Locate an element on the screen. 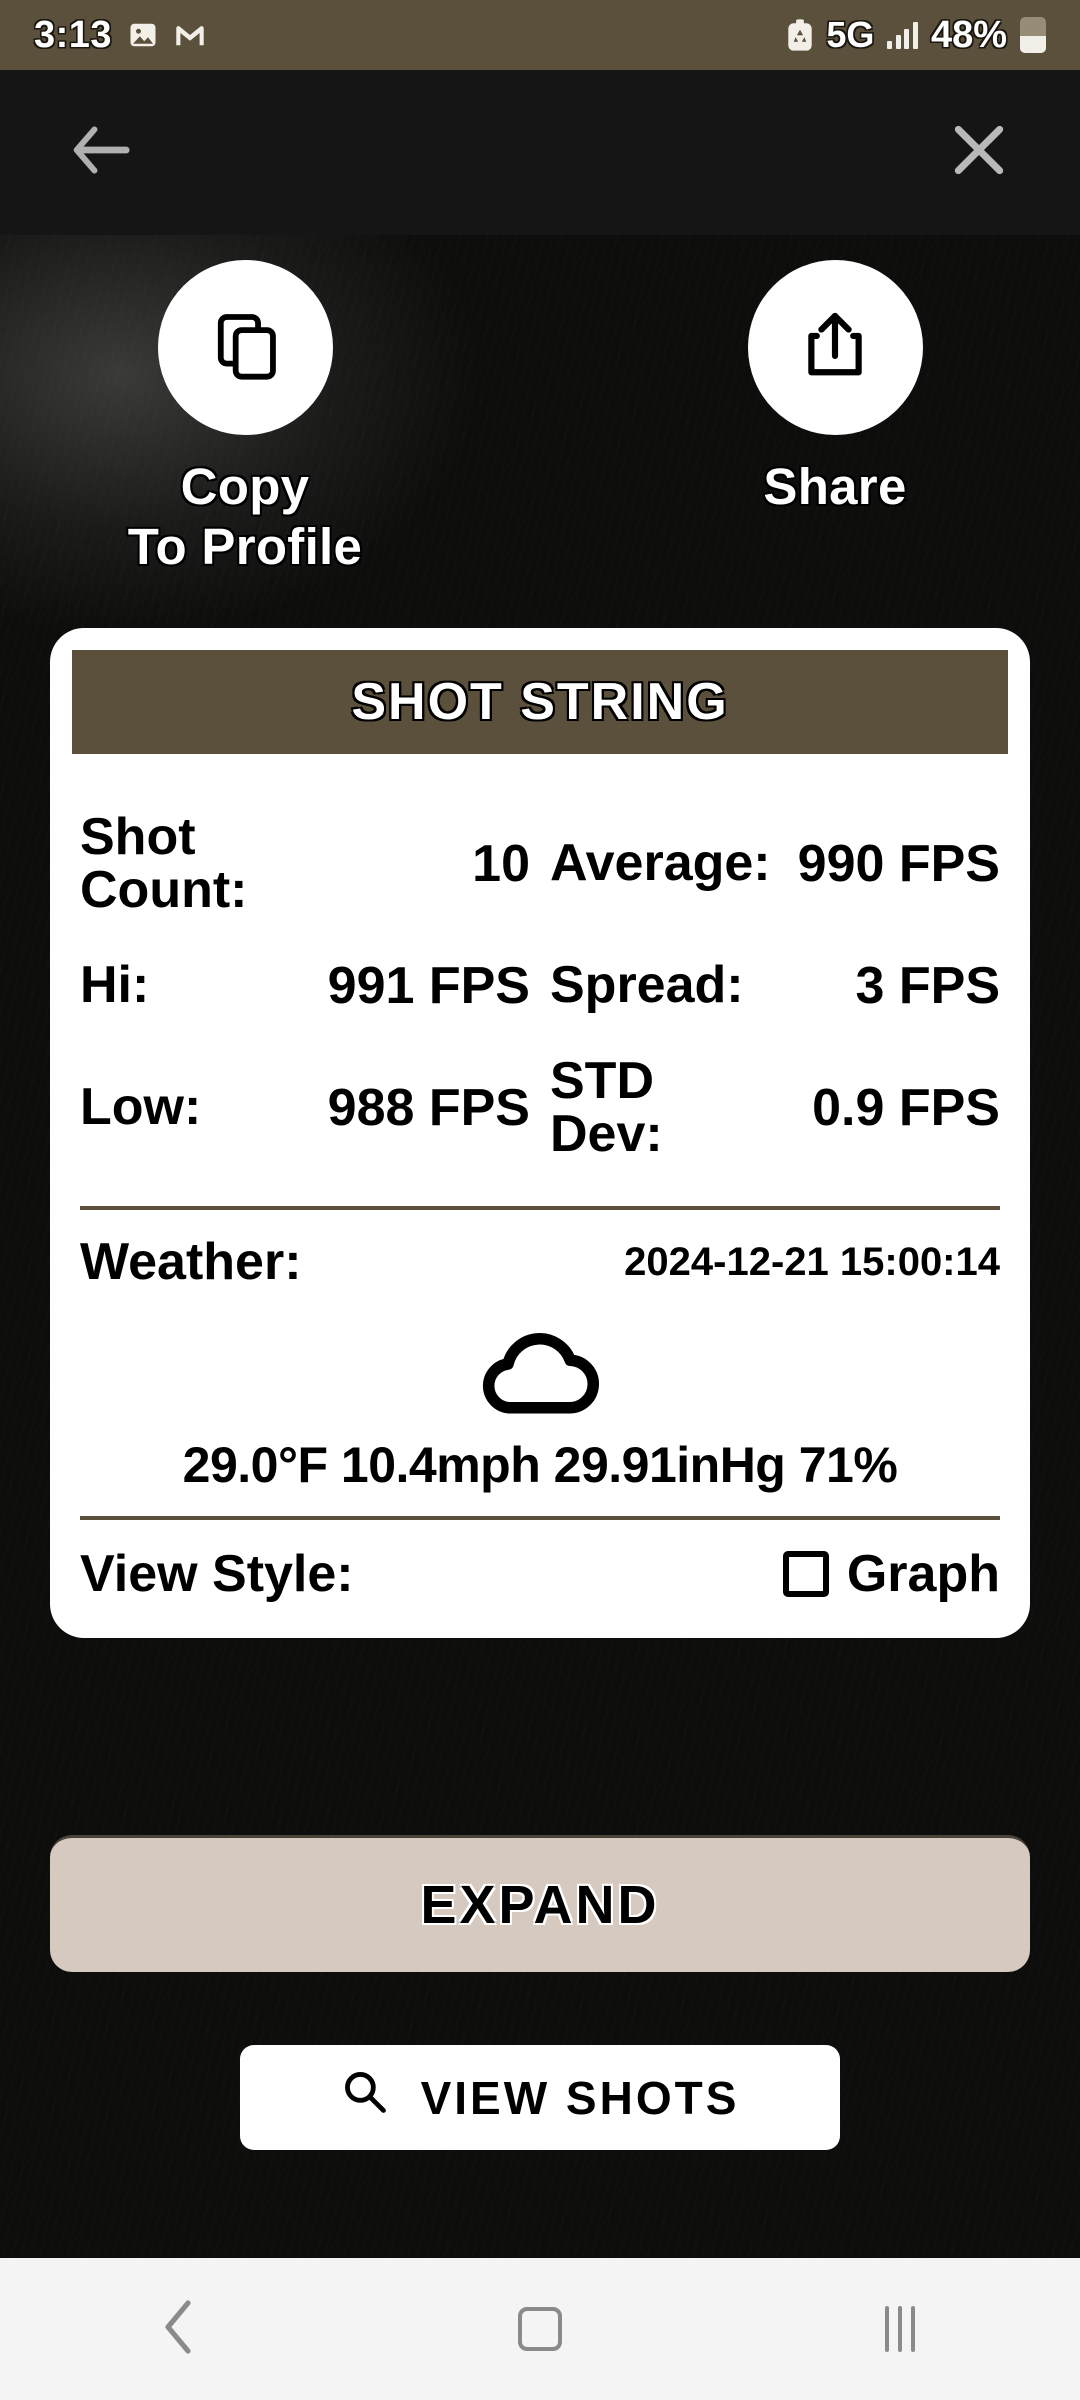 This screenshot has height=2400, width=1080. network-type-label: 5G is located at coordinates (850, 34).